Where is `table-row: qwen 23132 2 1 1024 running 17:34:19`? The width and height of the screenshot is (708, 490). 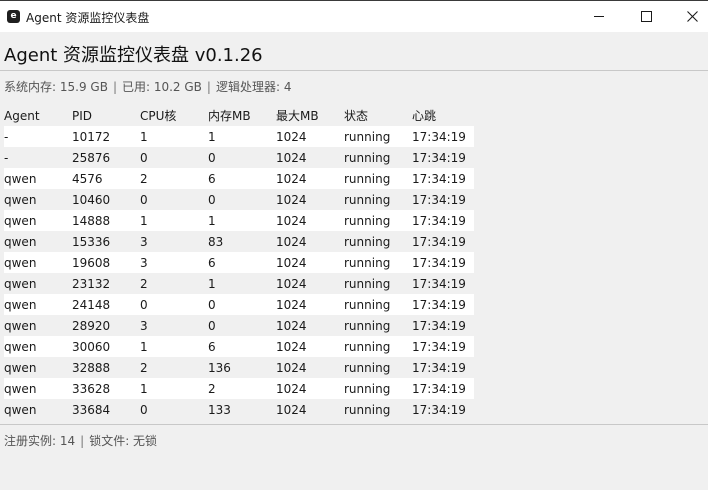
table-row: qwen 23132 2 1 1024 running 17:34:19 is located at coordinates (239, 283).